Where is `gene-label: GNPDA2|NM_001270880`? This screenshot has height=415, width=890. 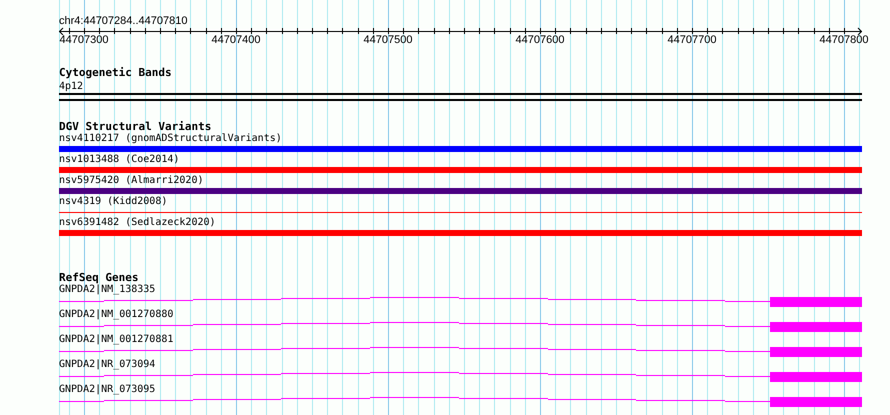 gene-label: GNPDA2|NM_001270880 is located at coordinates (116, 315).